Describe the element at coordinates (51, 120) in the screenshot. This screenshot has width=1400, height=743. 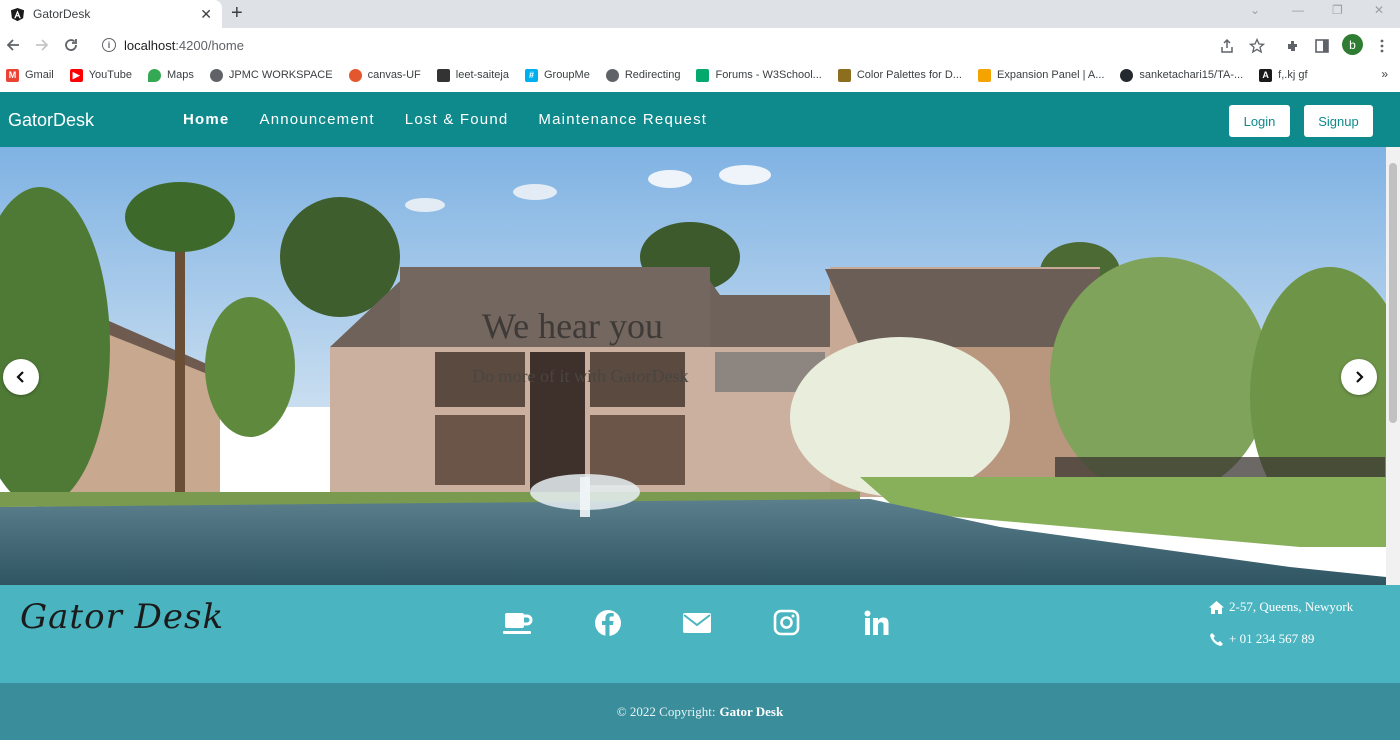
I see `brand-logo: GatorDesk` at that location.